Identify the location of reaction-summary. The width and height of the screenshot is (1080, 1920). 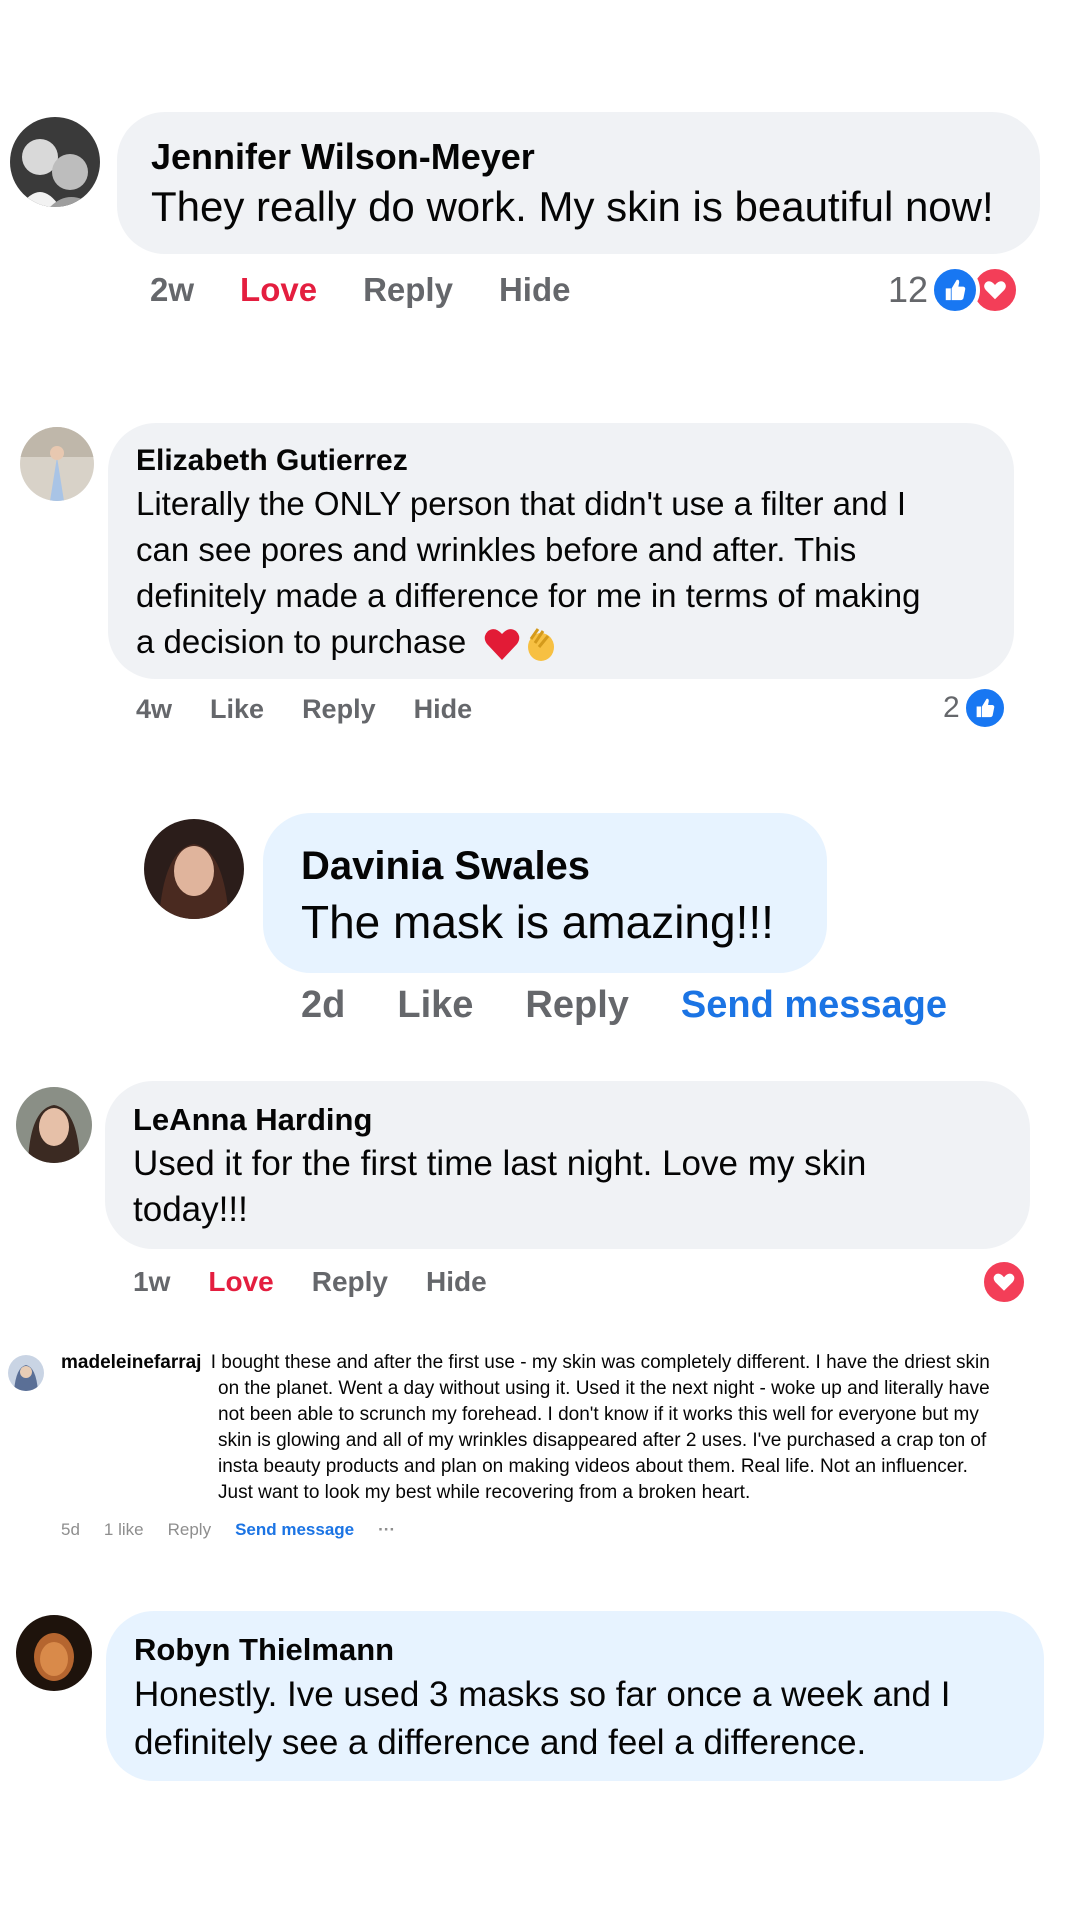
(1004, 1282).